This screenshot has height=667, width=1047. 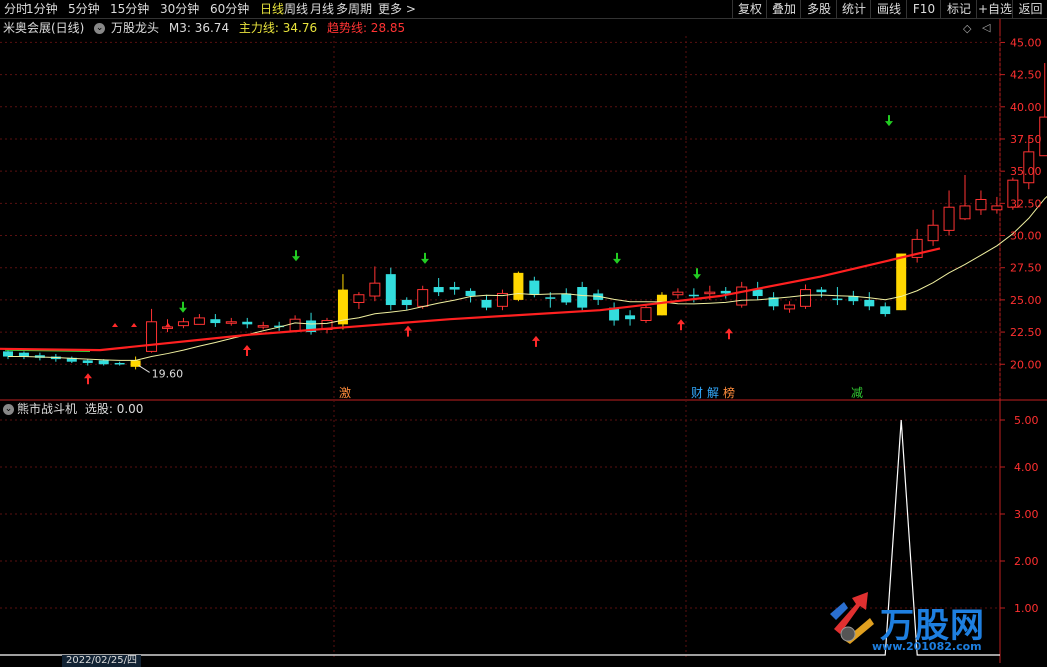 What do you see at coordinates (1026, 467) in the screenshot?
I see `sub-tick: 4.00` at bounding box center [1026, 467].